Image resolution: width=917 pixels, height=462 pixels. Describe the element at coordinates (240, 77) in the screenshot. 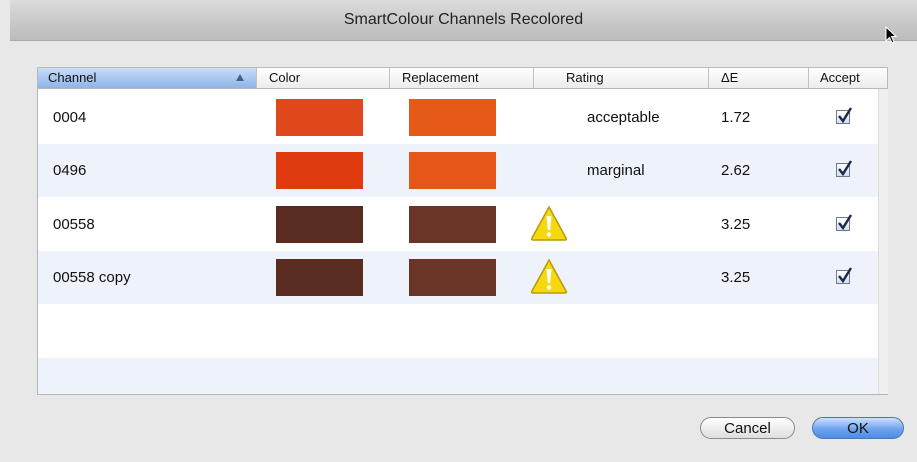

I see `sort-ascending-icon` at that location.